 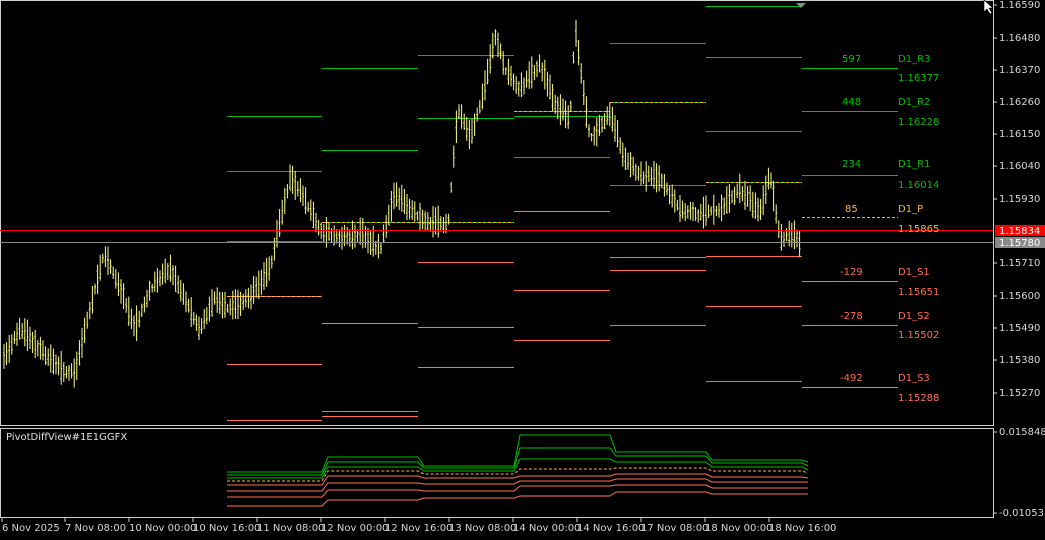 What do you see at coordinates (918, 292) in the screenshot?
I see `s1-price: 1.15651` at bounding box center [918, 292].